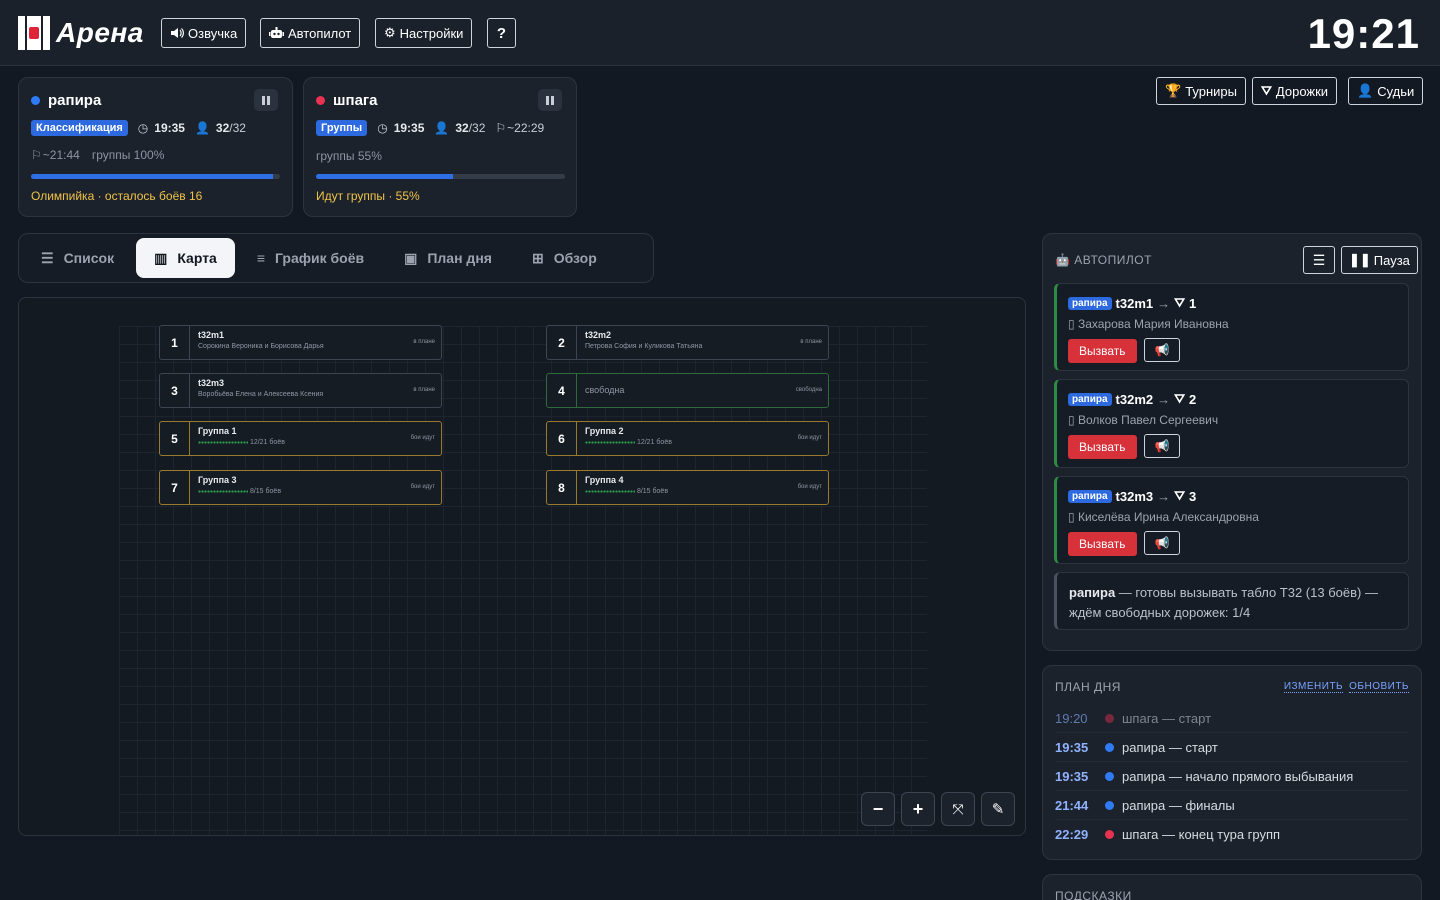 This screenshot has width=1440, height=900. What do you see at coordinates (310, 33) in the screenshot?
I see `autopilot-button: Автопилот` at bounding box center [310, 33].